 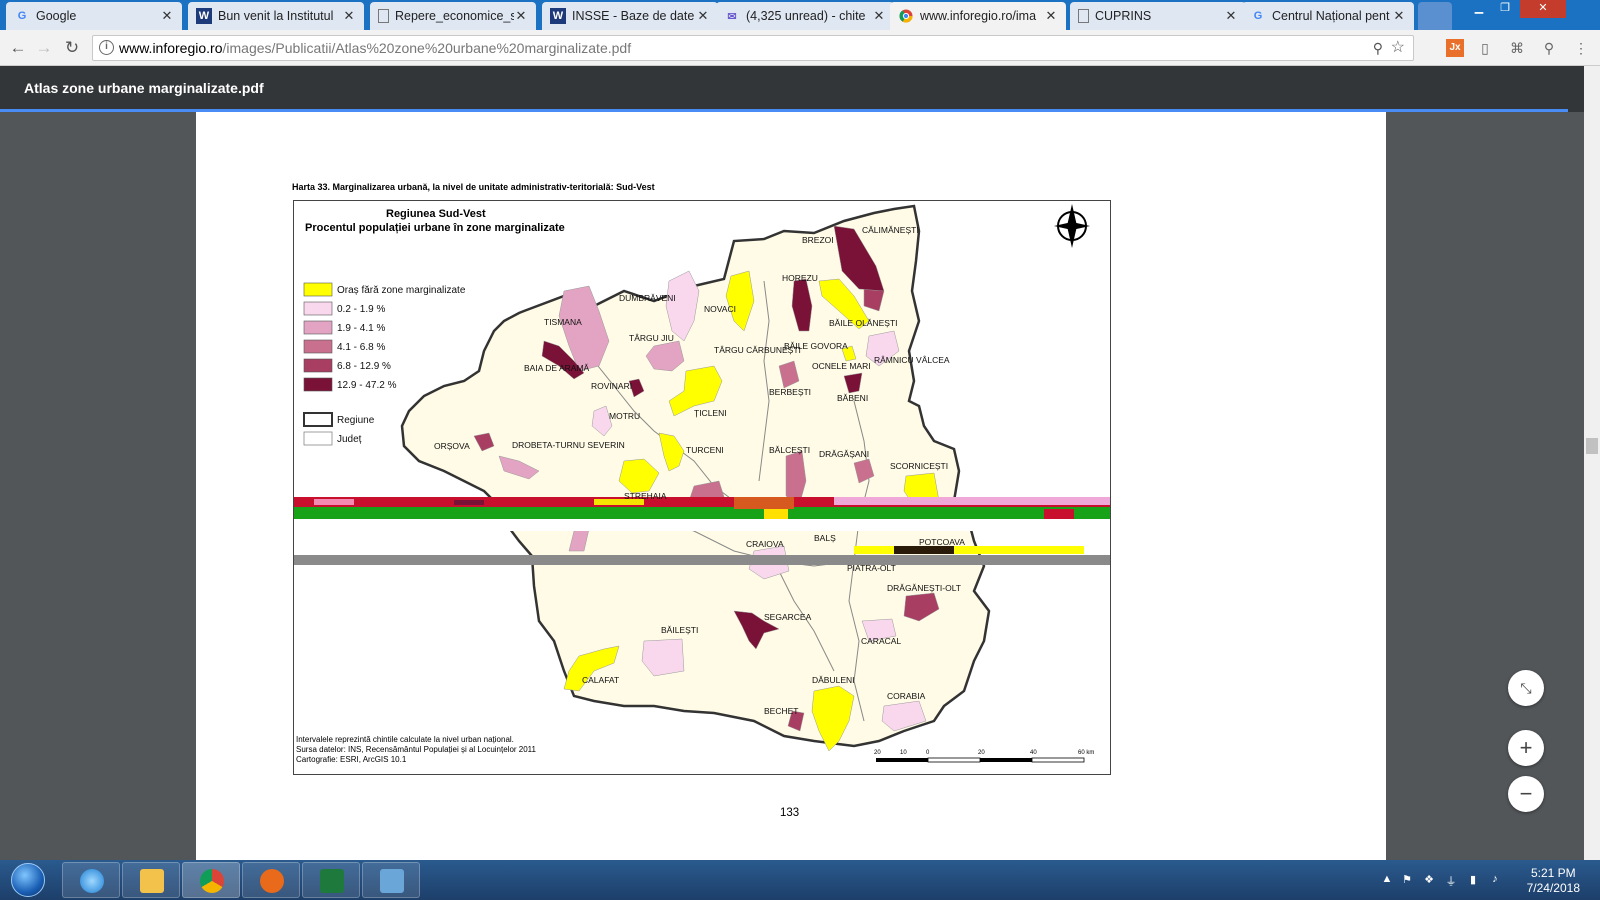 What do you see at coordinates (1526, 794) in the screenshot?
I see `zoom-out-button: −` at bounding box center [1526, 794].